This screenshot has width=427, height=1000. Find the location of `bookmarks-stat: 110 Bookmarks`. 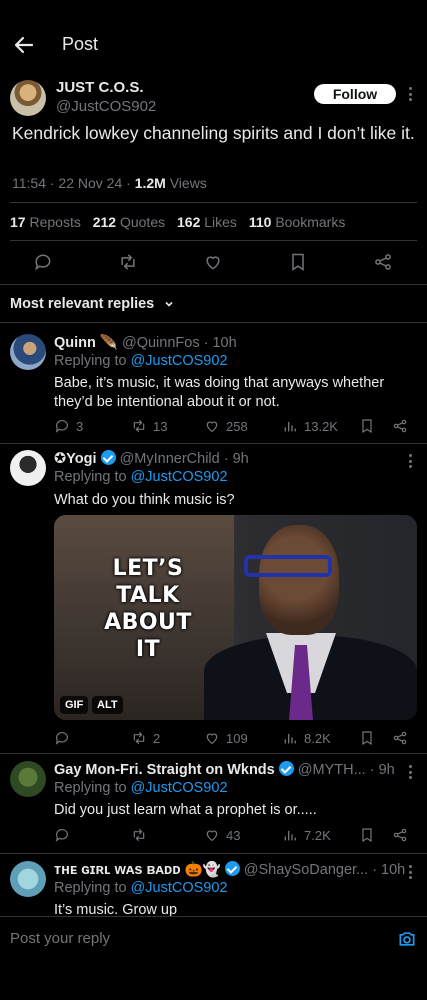

bookmarks-stat: 110 Bookmarks is located at coordinates (297, 222).